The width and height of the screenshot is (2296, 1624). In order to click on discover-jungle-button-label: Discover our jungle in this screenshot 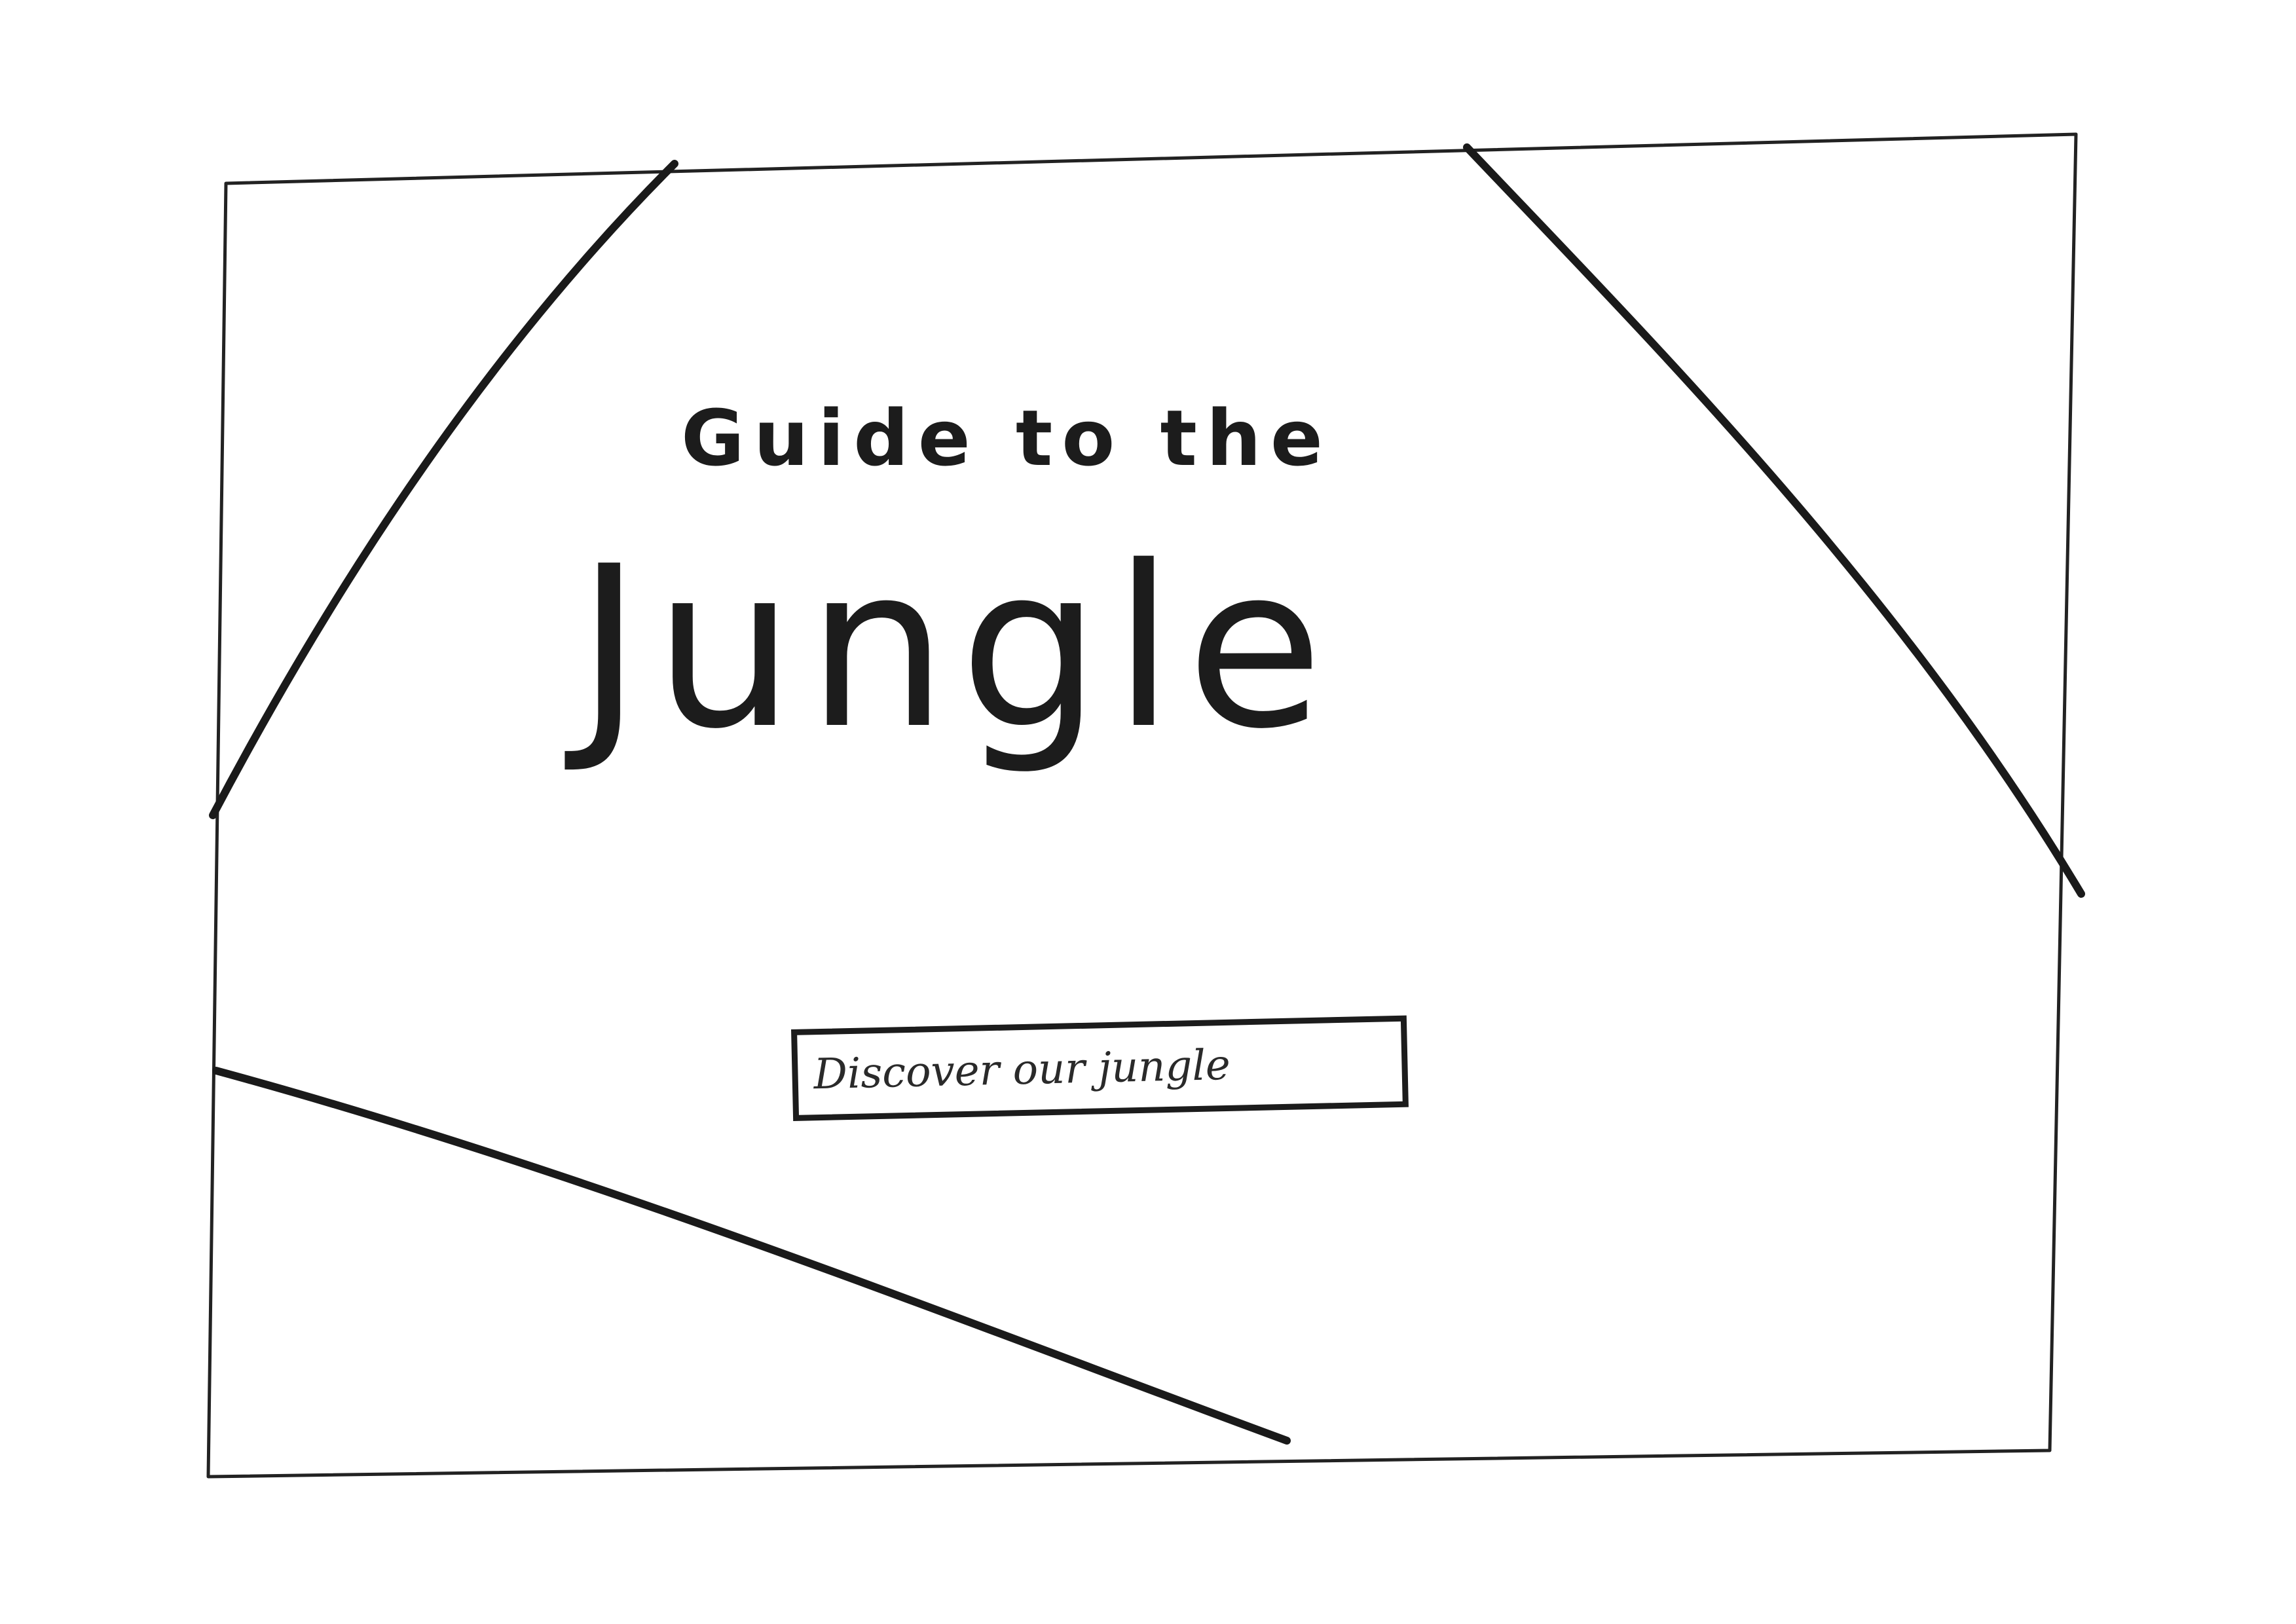, I will do `click(1022, 1070)`.